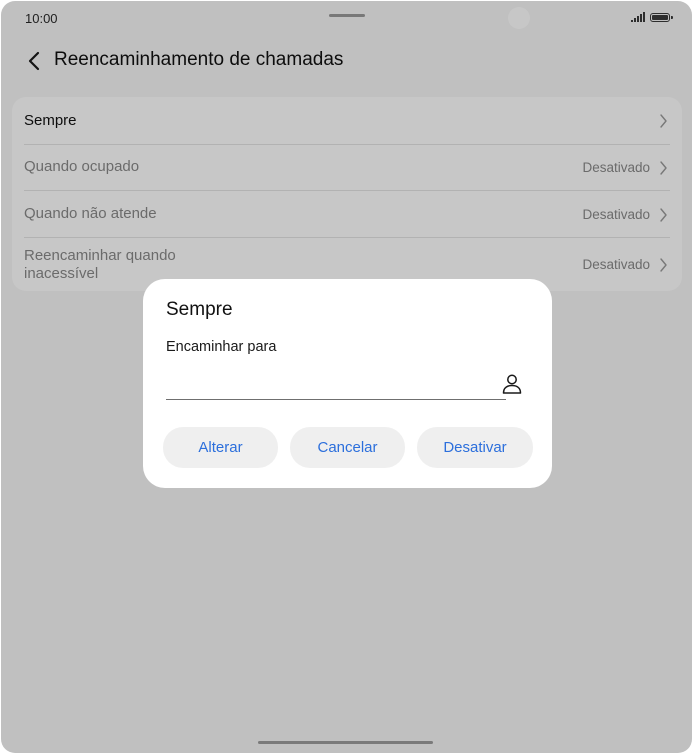 This screenshot has height=754, width=693. What do you see at coordinates (199, 309) in the screenshot?
I see `dialog-title: Sempre` at bounding box center [199, 309].